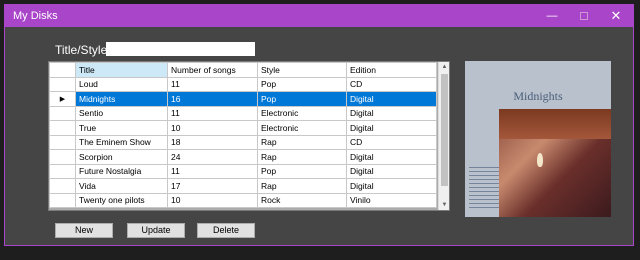 Image resolution: width=640 pixels, height=260 pixels. I want to click on maximize-button, so click(584, 16).